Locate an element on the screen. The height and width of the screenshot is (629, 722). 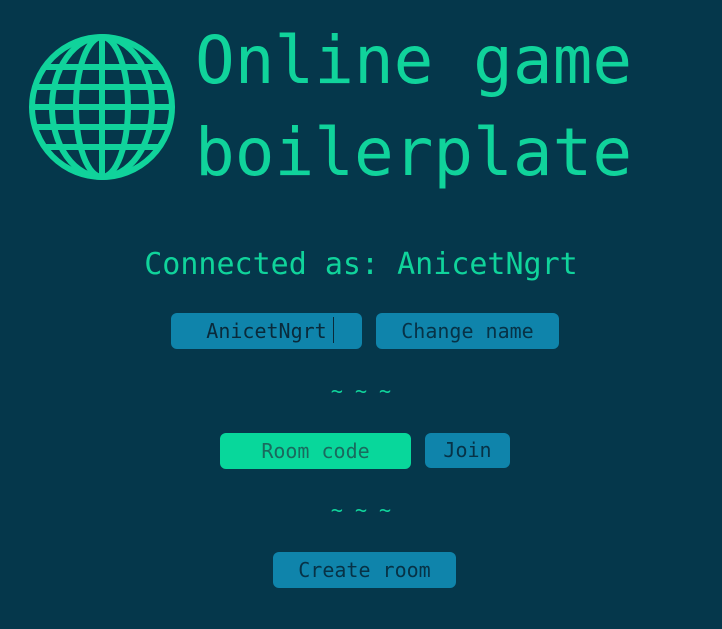
room-code-input is located at coordinates (315, 451).